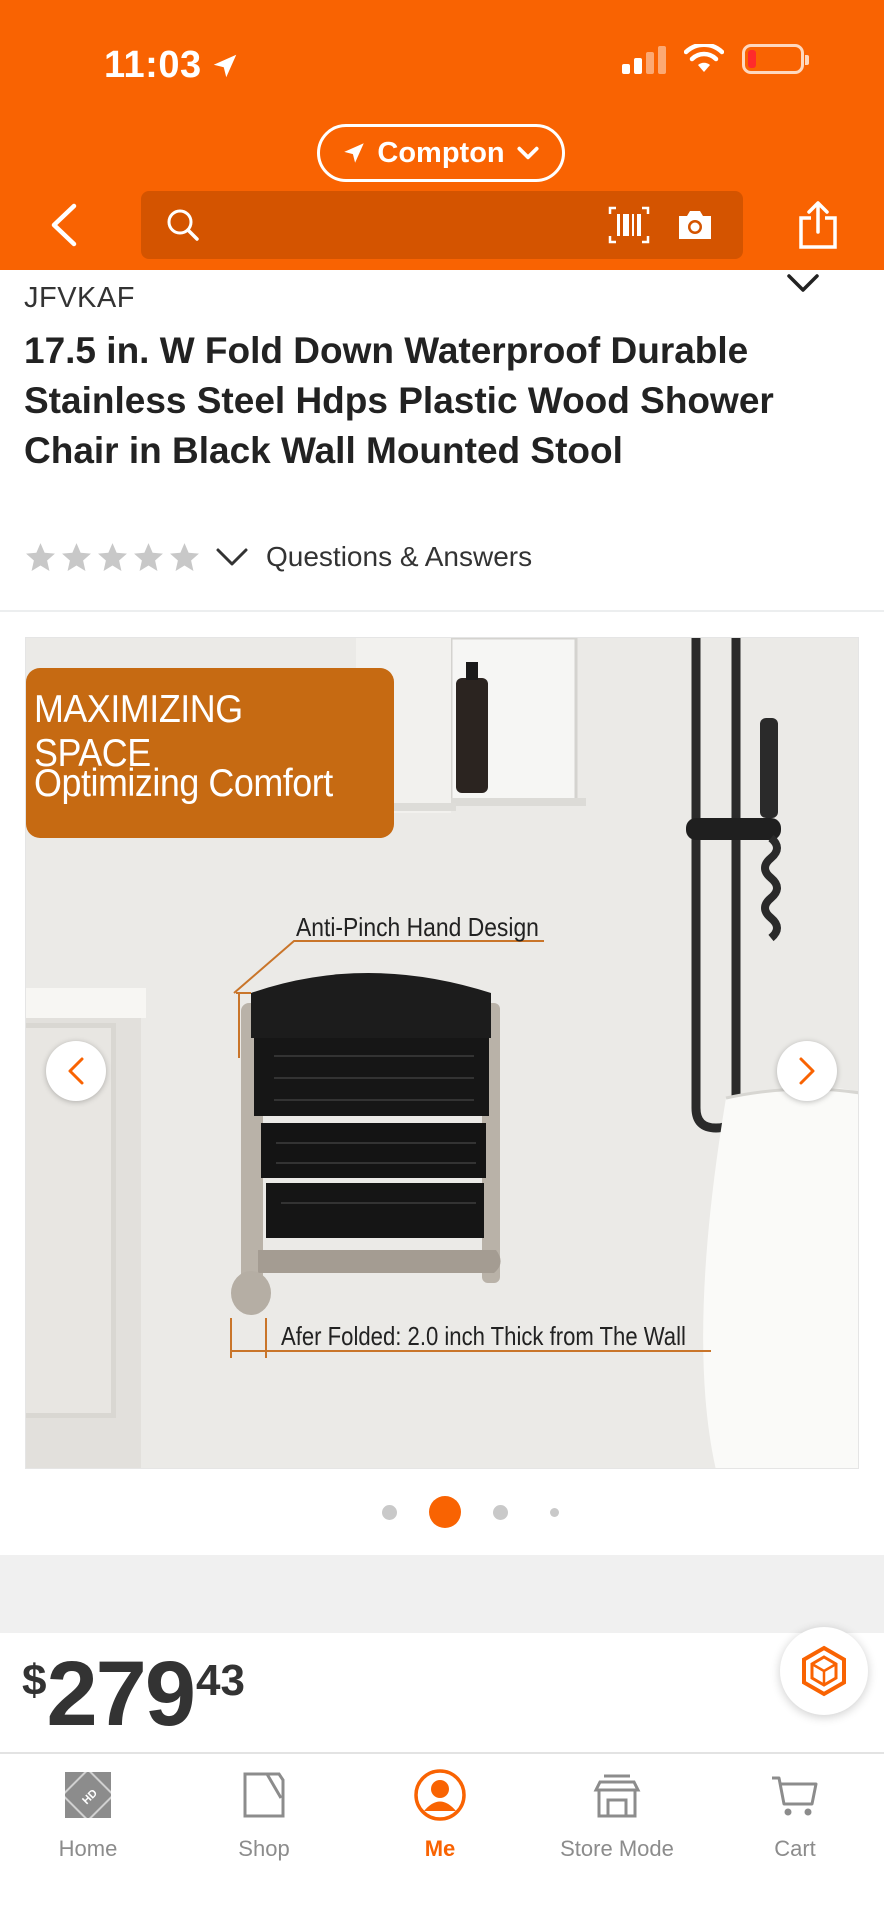 Image resolution: width=884 pixels, height=1920 pixels. I want to click on product-brand: JFVKAF, so click(79, 298).